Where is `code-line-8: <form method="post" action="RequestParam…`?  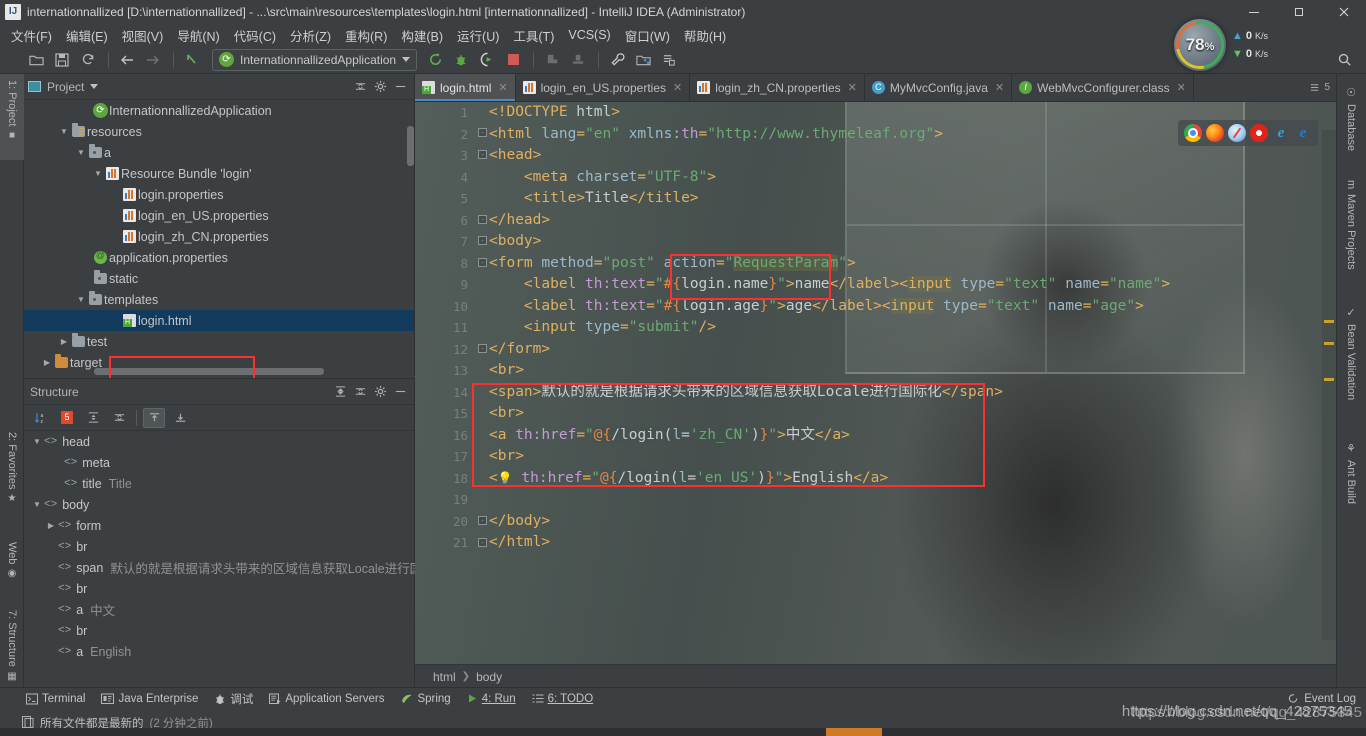
code-line-8: <form method="post" action="RequestParam… is located at coordinates (912, 264).